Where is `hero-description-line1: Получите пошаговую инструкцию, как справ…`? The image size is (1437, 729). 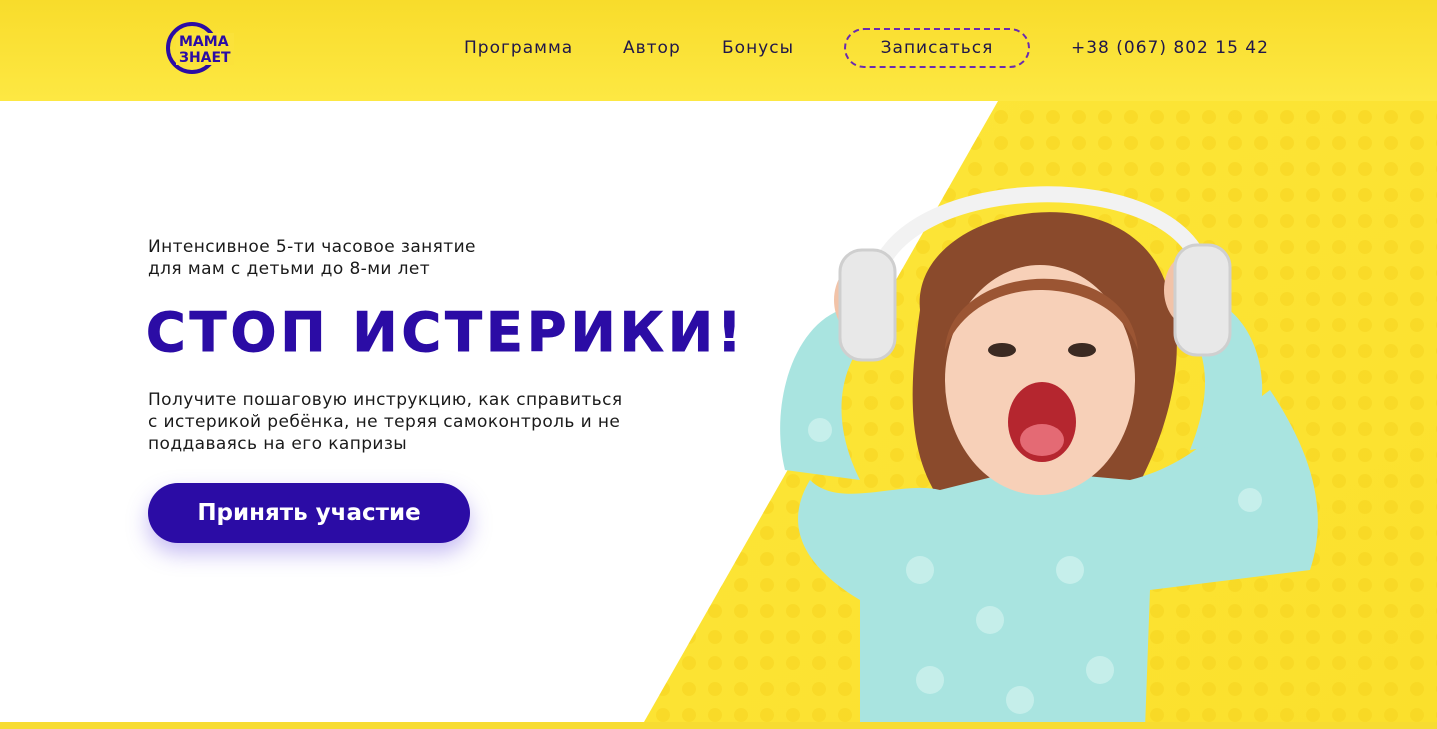
hero-description-line1: Получите пошаговую инструкцию, как справ… is located at coordinates (385, 400).